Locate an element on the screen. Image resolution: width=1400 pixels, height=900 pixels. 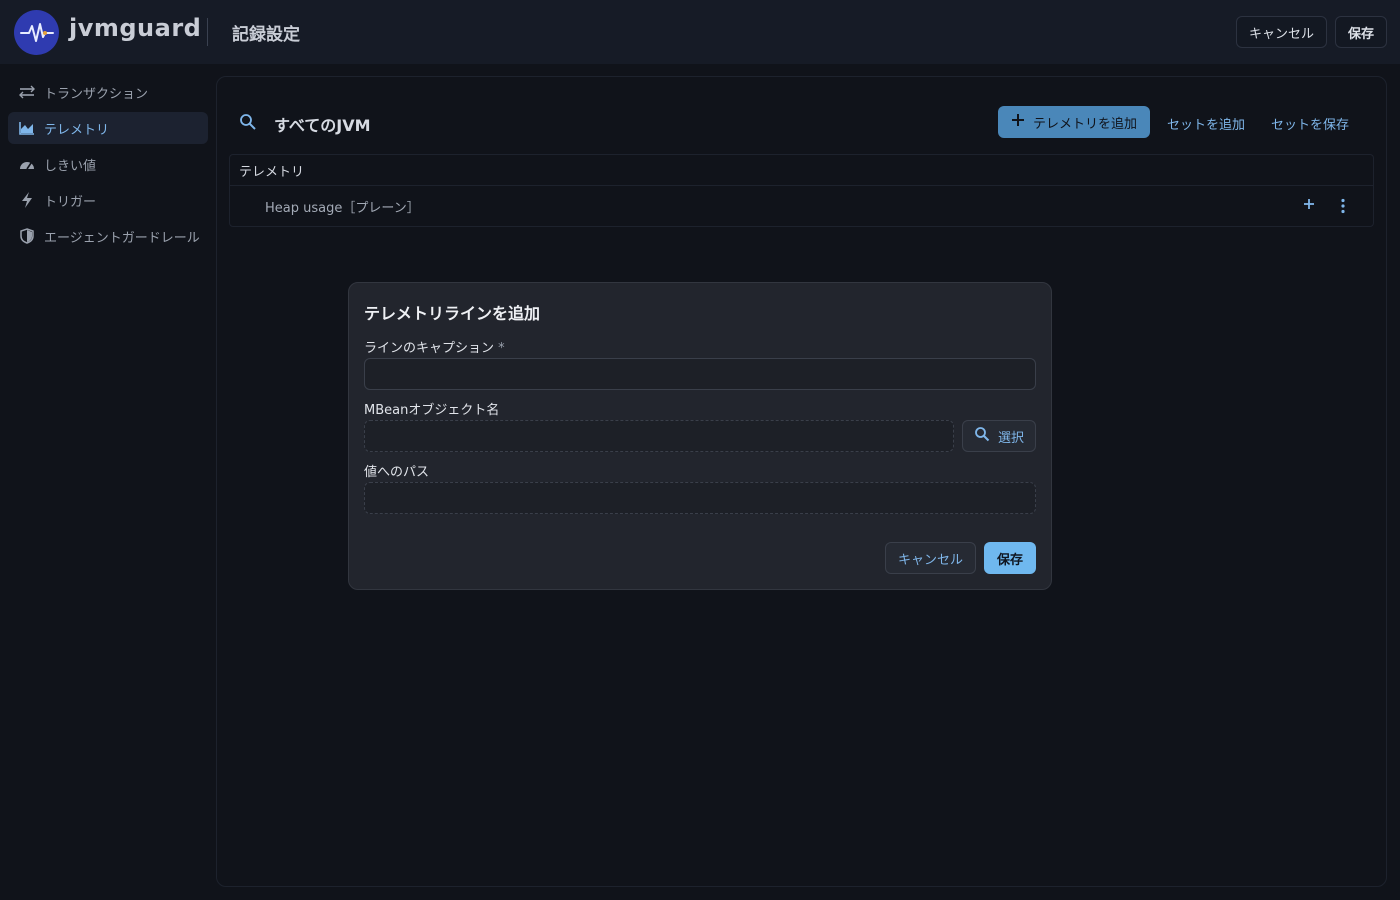
sidebar-item-transactions: トランザクション is located at coordinates (108, 92).